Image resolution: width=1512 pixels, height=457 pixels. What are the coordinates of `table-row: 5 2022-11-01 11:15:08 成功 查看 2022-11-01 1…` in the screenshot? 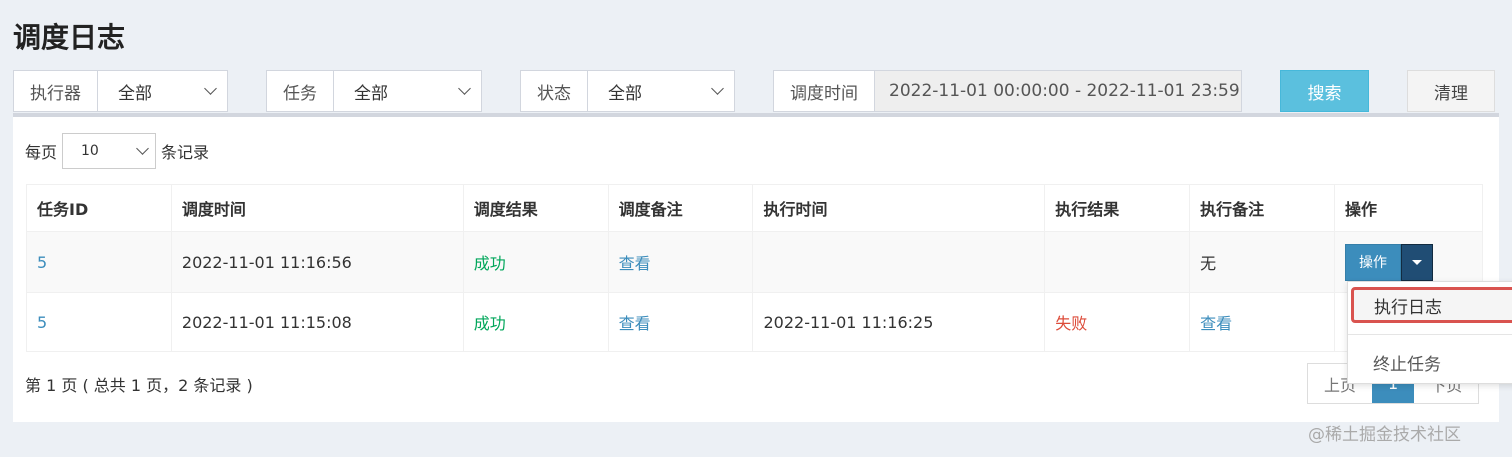 It's located at (754, 322).